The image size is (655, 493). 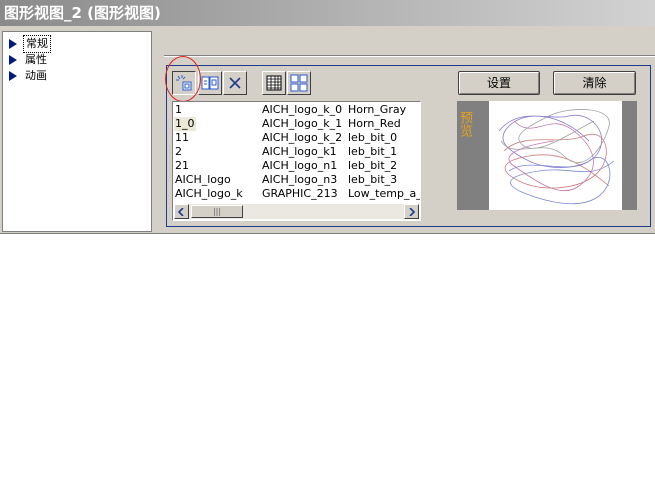 I want to click on list-item: AICH_logo_k_2, so click(x=302, y=138).